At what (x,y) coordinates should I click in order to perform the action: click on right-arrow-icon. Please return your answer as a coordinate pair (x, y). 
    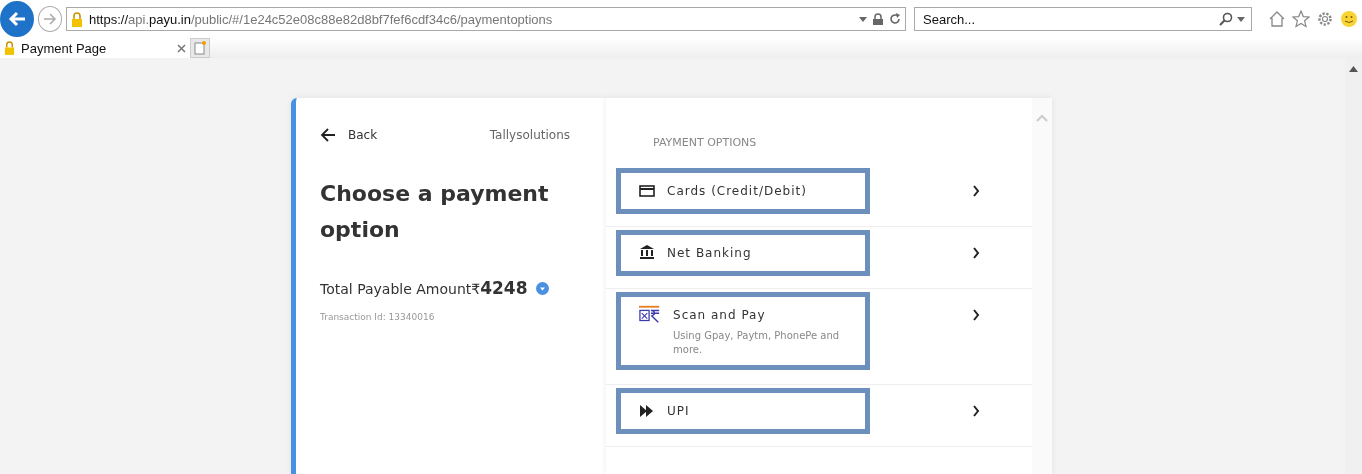
    Looking at the image, I should click on (49, 19).